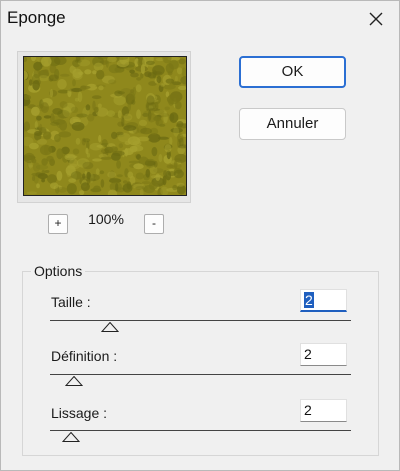 The height and width of the screenshot is (471, 400). What do you see at coordinates (79, 413) in the screenshot?
I see `smoothing-label: Lissage :` at bounding box center [79, 413].